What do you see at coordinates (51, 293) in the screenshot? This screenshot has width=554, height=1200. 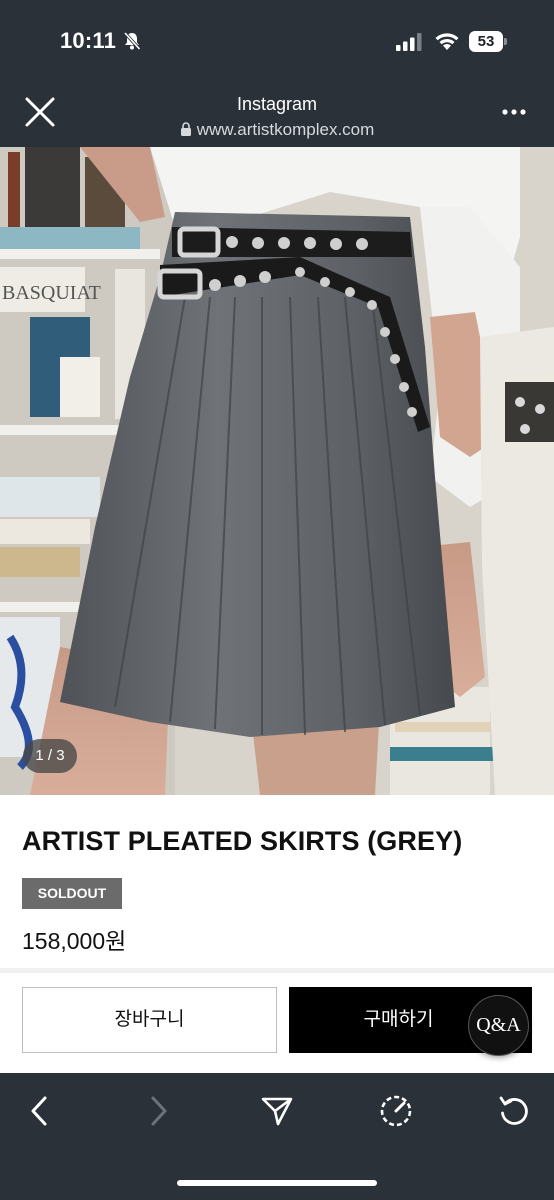 I see `svg-text: BASQUIAT` at bounding box center [51, 293].